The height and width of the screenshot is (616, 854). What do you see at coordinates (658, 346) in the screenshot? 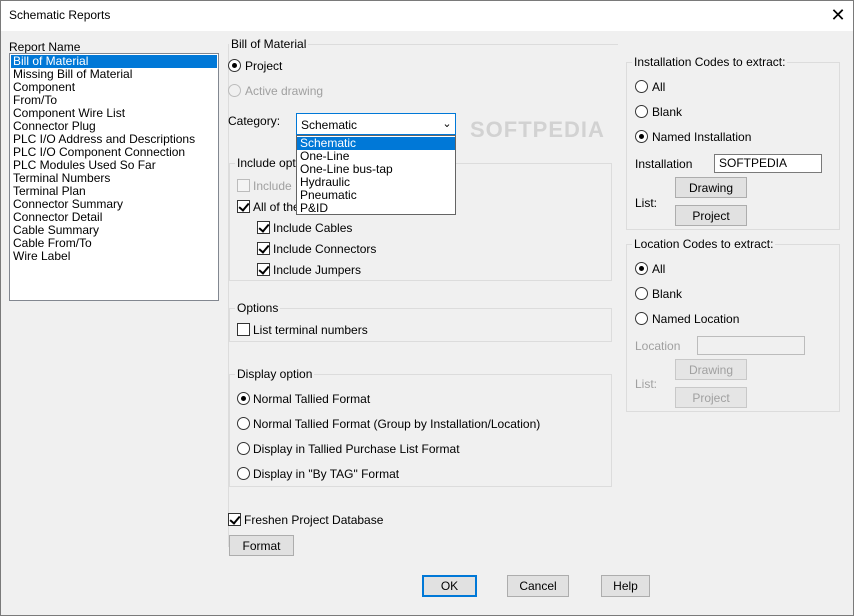
I see `location-field-label: Location` at bounding box center [658, 346].